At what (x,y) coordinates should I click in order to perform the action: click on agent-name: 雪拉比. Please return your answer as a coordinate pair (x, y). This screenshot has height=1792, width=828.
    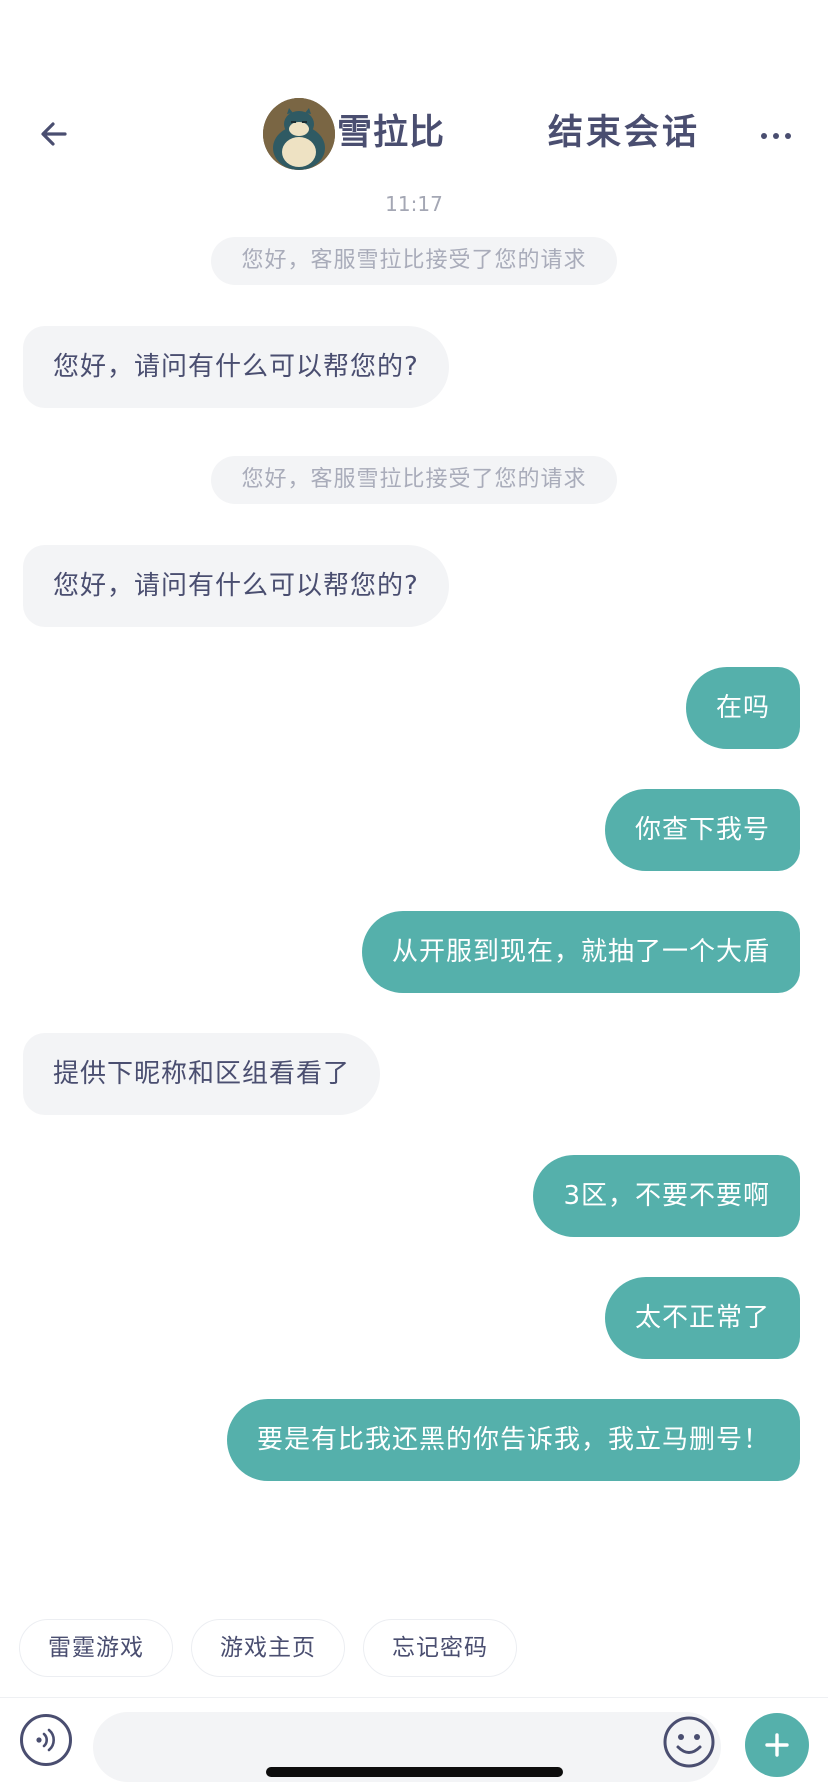
    Looking at the image, I should click on (391, 133).